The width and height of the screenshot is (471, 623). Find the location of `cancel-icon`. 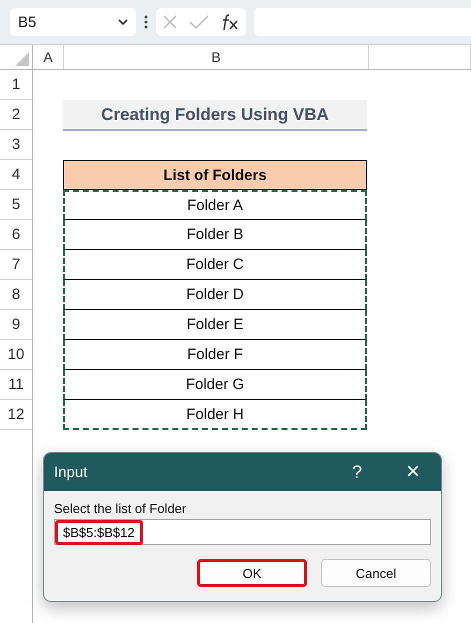

cancel-icon is located at coordinates (170, 22).